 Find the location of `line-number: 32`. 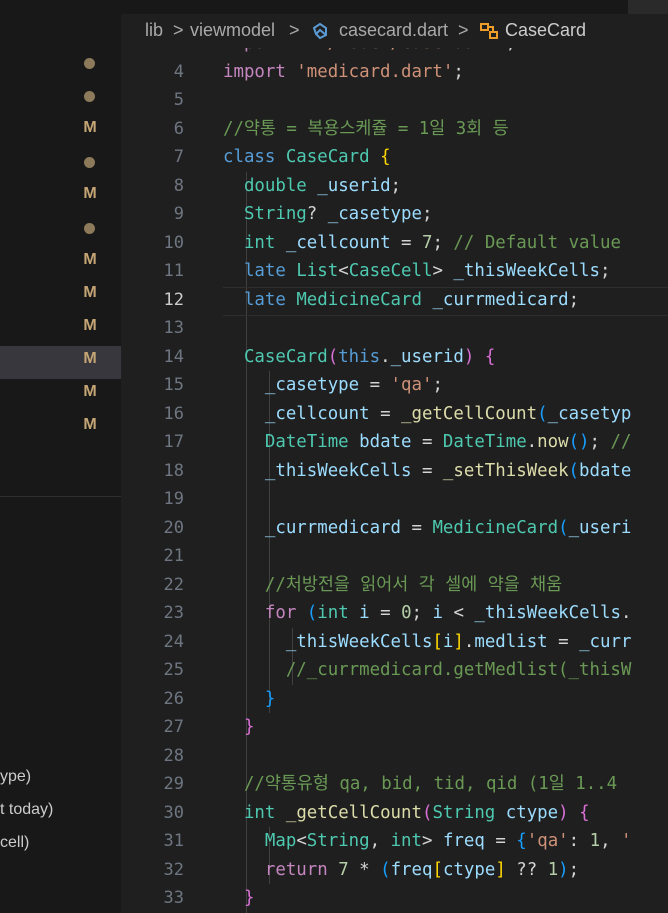

line-number: 32 is located at coordinates (173, 869).